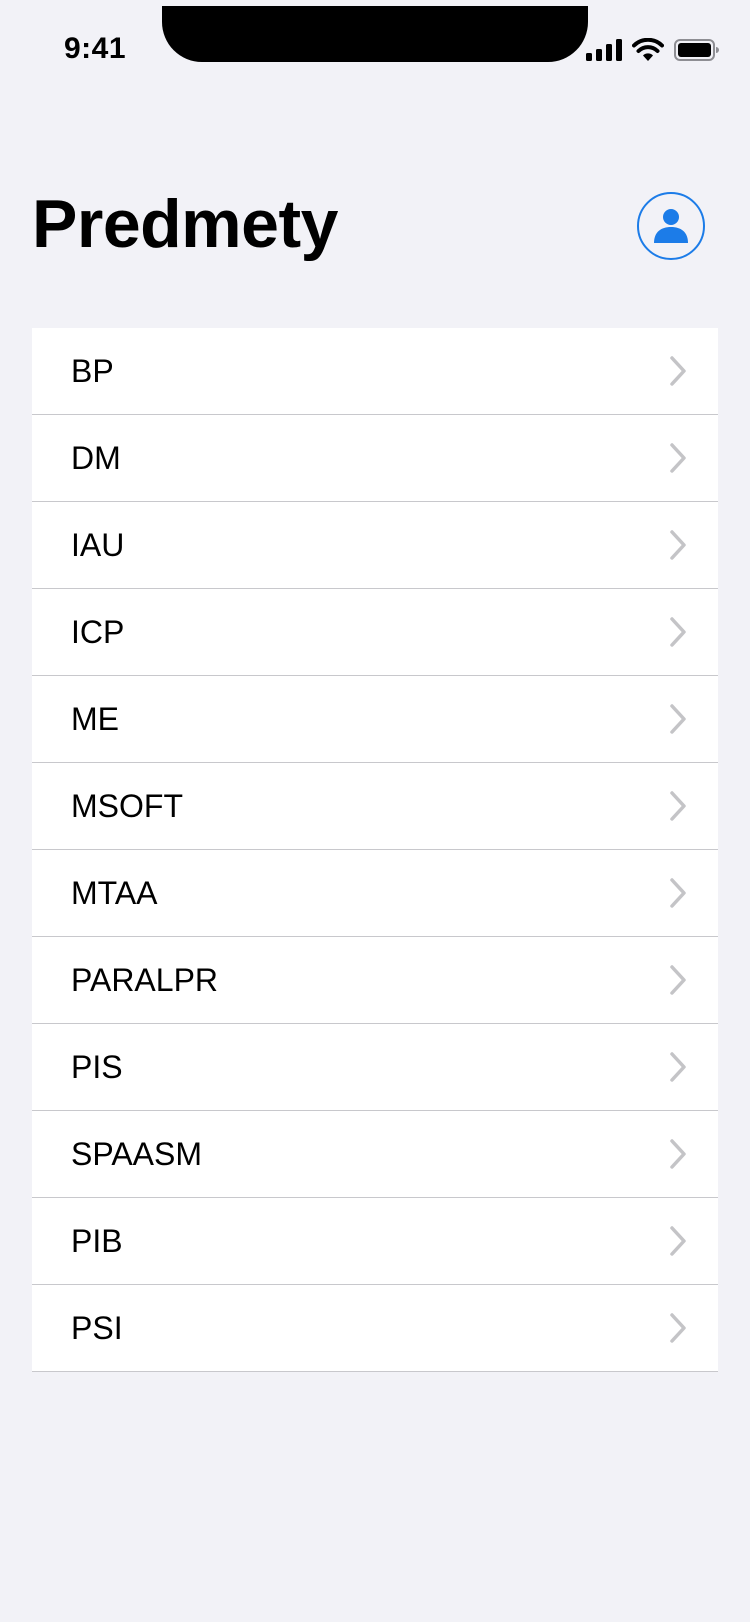  Describe the element at coordinates (97, 1066) in the screenshot. I see `list-item-label: PIS` at that location.